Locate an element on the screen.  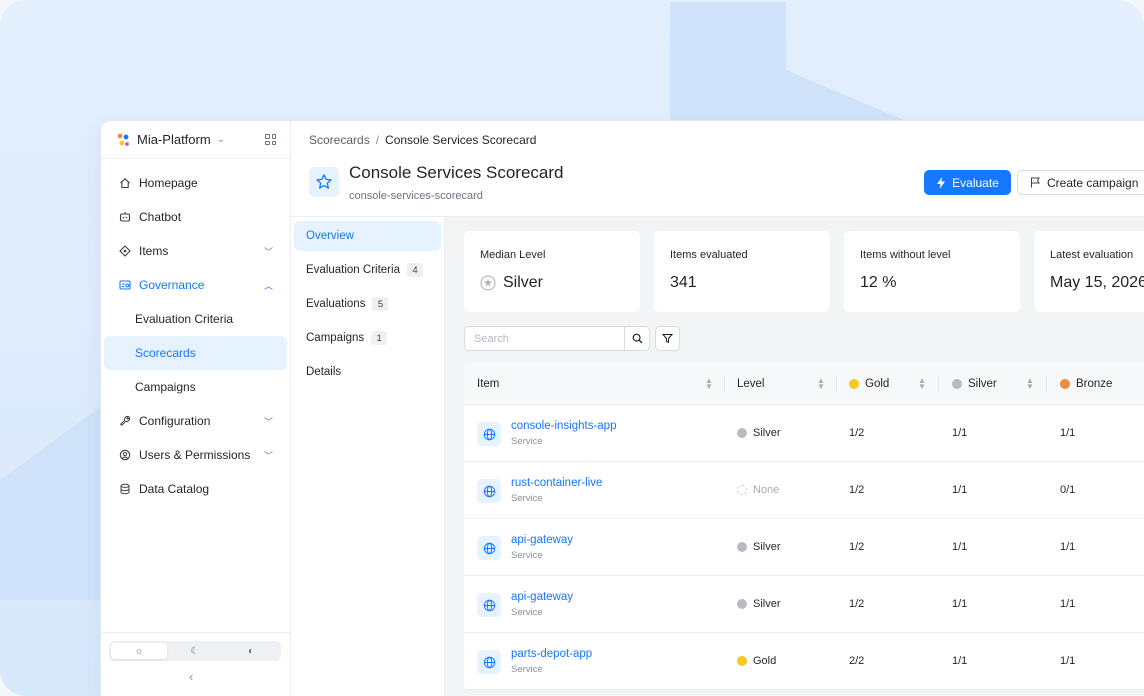
column-header-level: Level ▲ ▼ is located at coordinates (787, 384).